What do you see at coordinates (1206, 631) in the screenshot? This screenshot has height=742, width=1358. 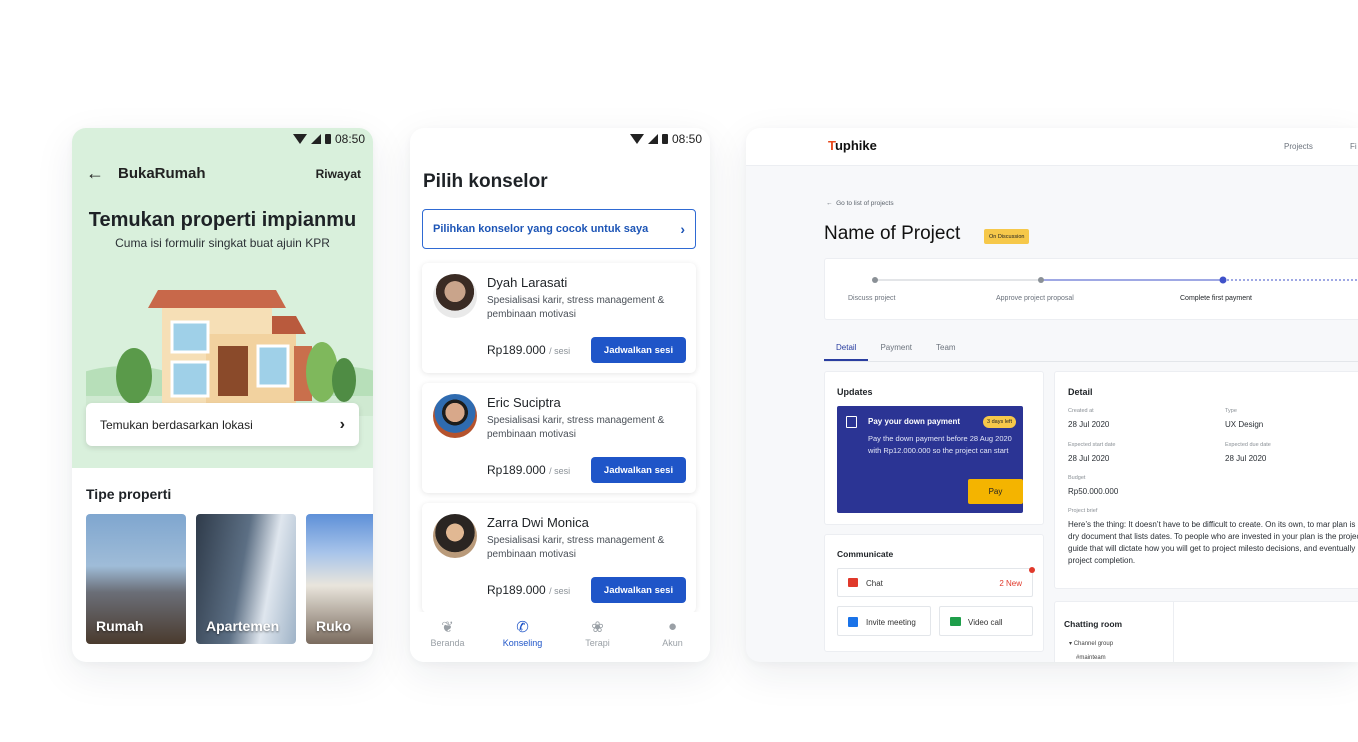 I see `chatting-room-panel: Chatting room ▾ Channel group #mainteam` at bounding box center [1206, 631].